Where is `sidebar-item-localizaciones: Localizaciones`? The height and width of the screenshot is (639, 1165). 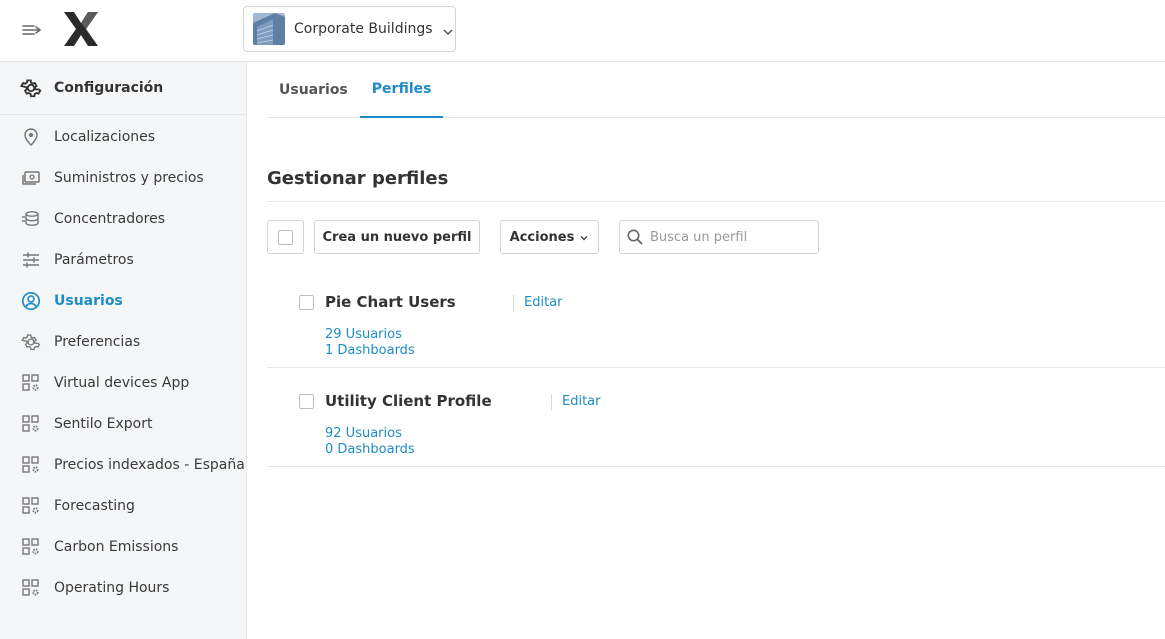 sidebar-item-localizaciones: Localizaciones is located at coordinates (123, 136).